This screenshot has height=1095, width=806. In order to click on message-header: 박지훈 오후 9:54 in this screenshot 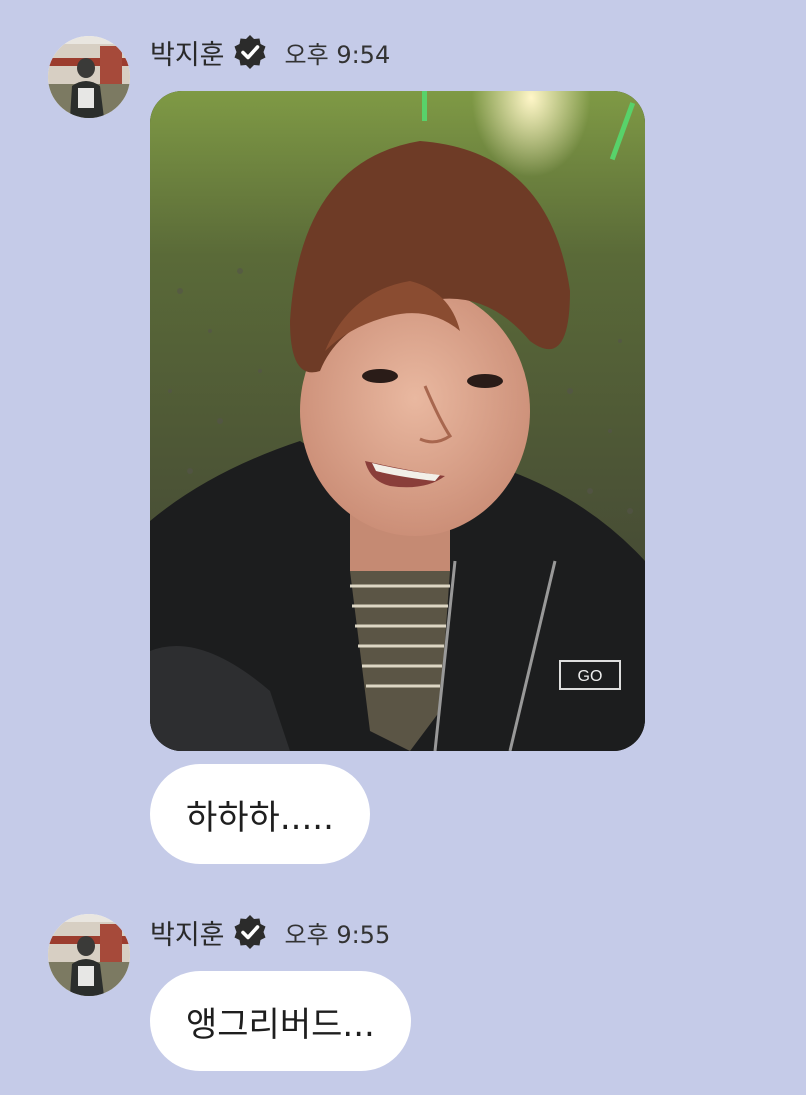, I will do `click(270, 52)`.